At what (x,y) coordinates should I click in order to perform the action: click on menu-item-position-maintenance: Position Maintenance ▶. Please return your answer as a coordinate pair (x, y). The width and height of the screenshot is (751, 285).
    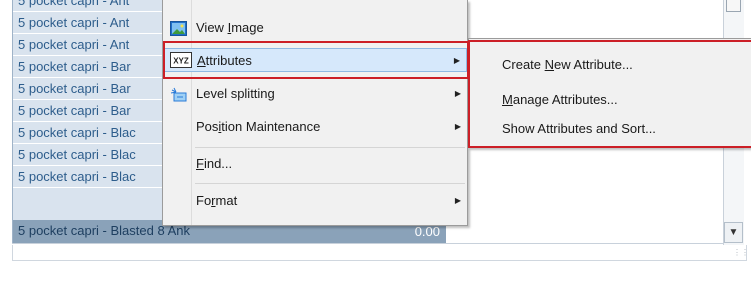
    Looking at the image, I should click on (315, 127).